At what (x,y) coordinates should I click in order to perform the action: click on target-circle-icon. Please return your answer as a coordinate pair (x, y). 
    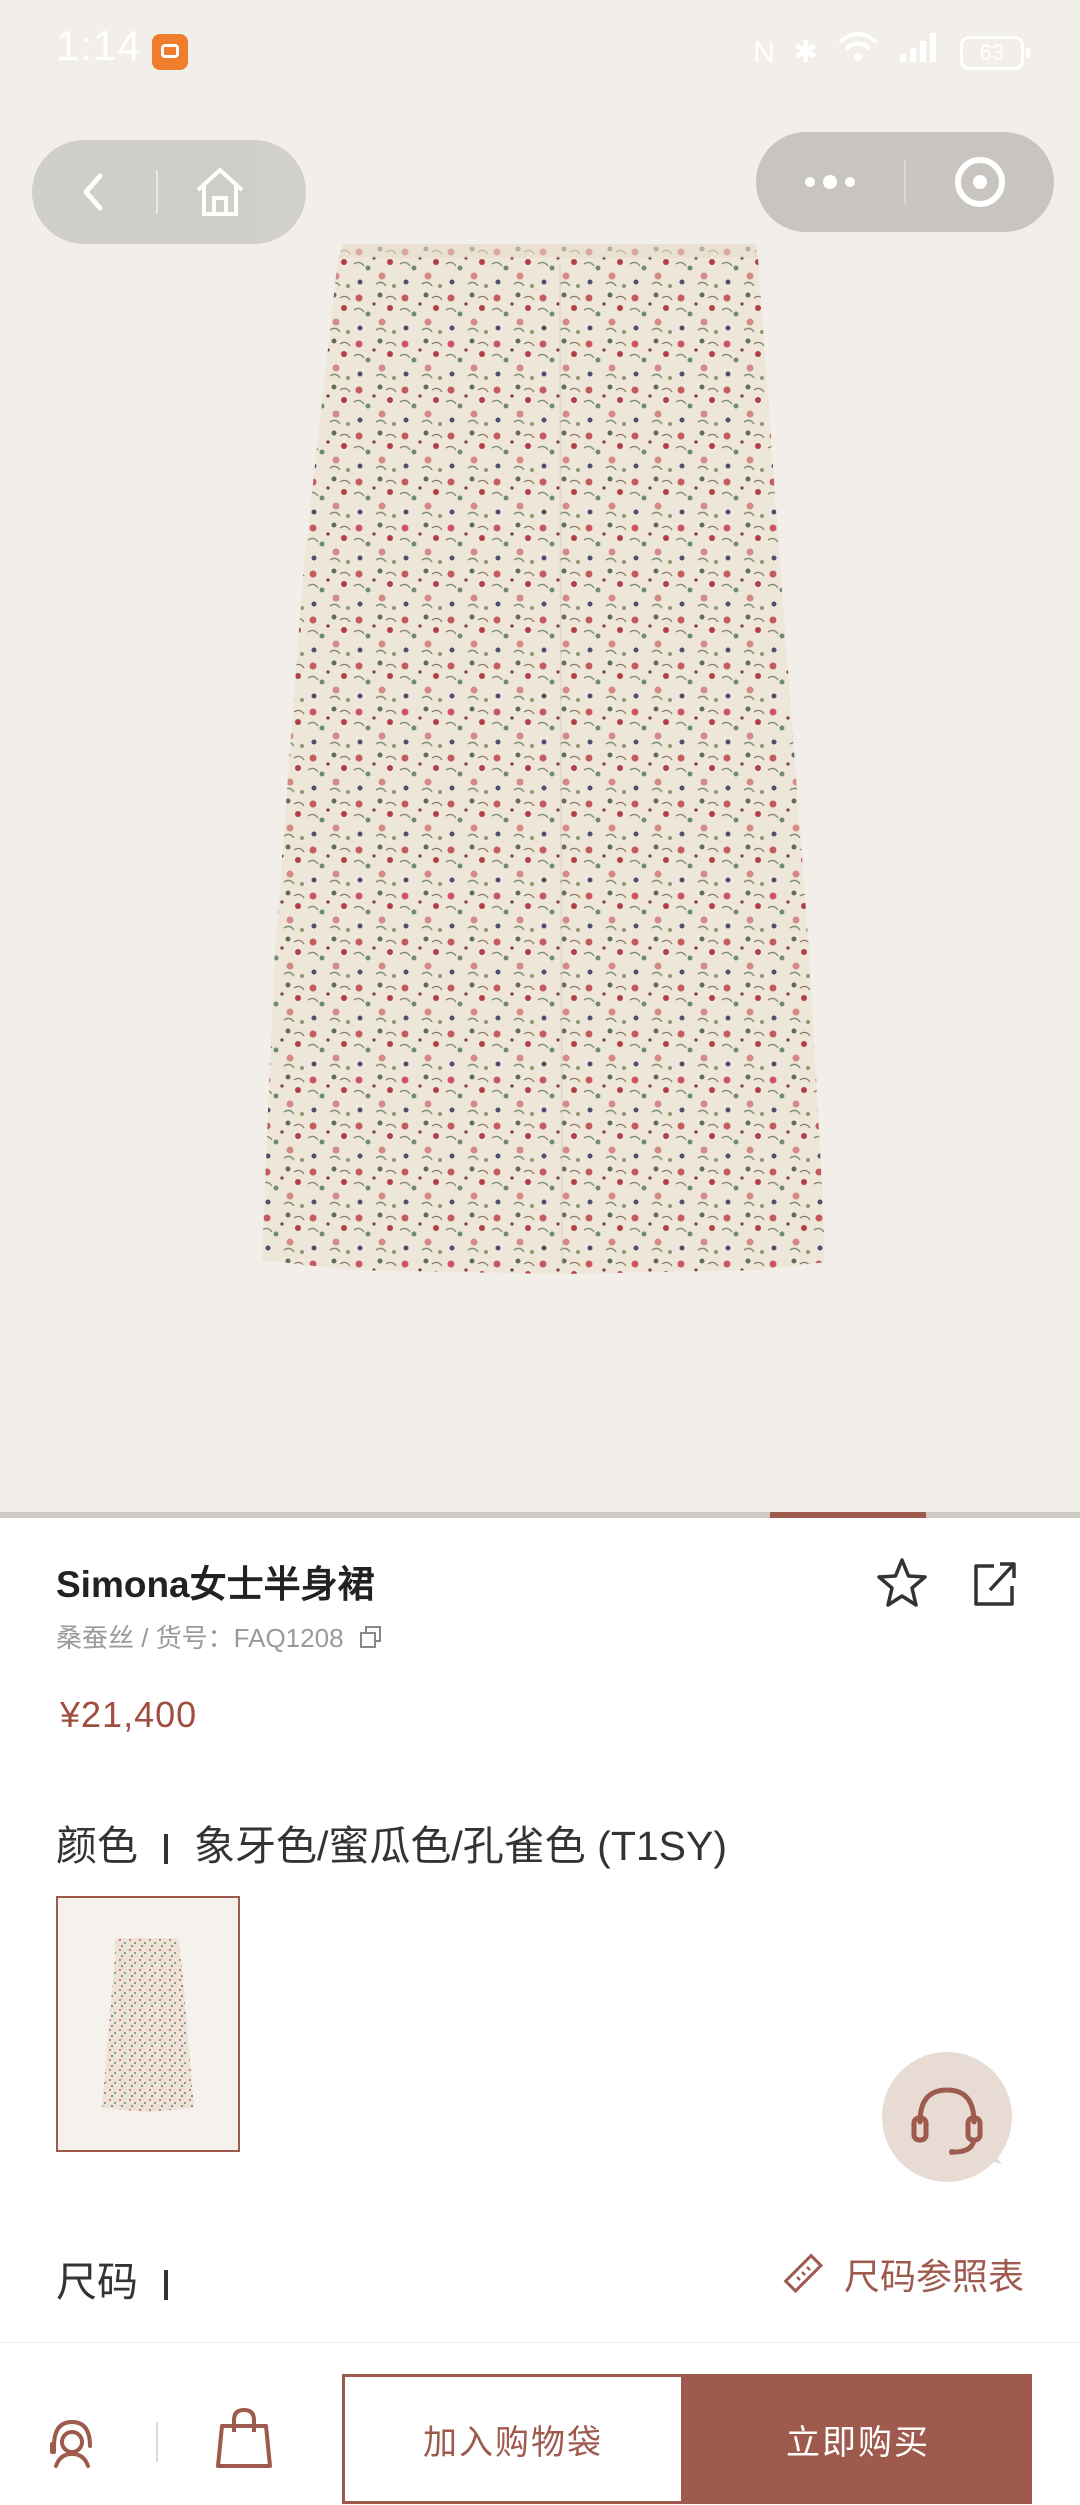
    Looking at the image, I should click on (980, 182).